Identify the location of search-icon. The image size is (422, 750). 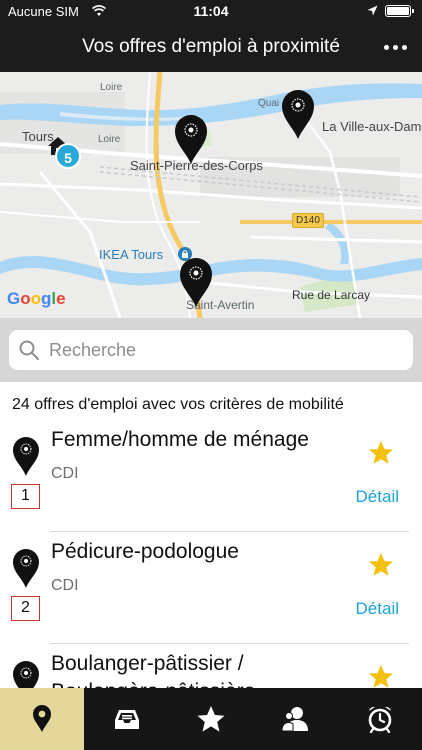
(29, 350).